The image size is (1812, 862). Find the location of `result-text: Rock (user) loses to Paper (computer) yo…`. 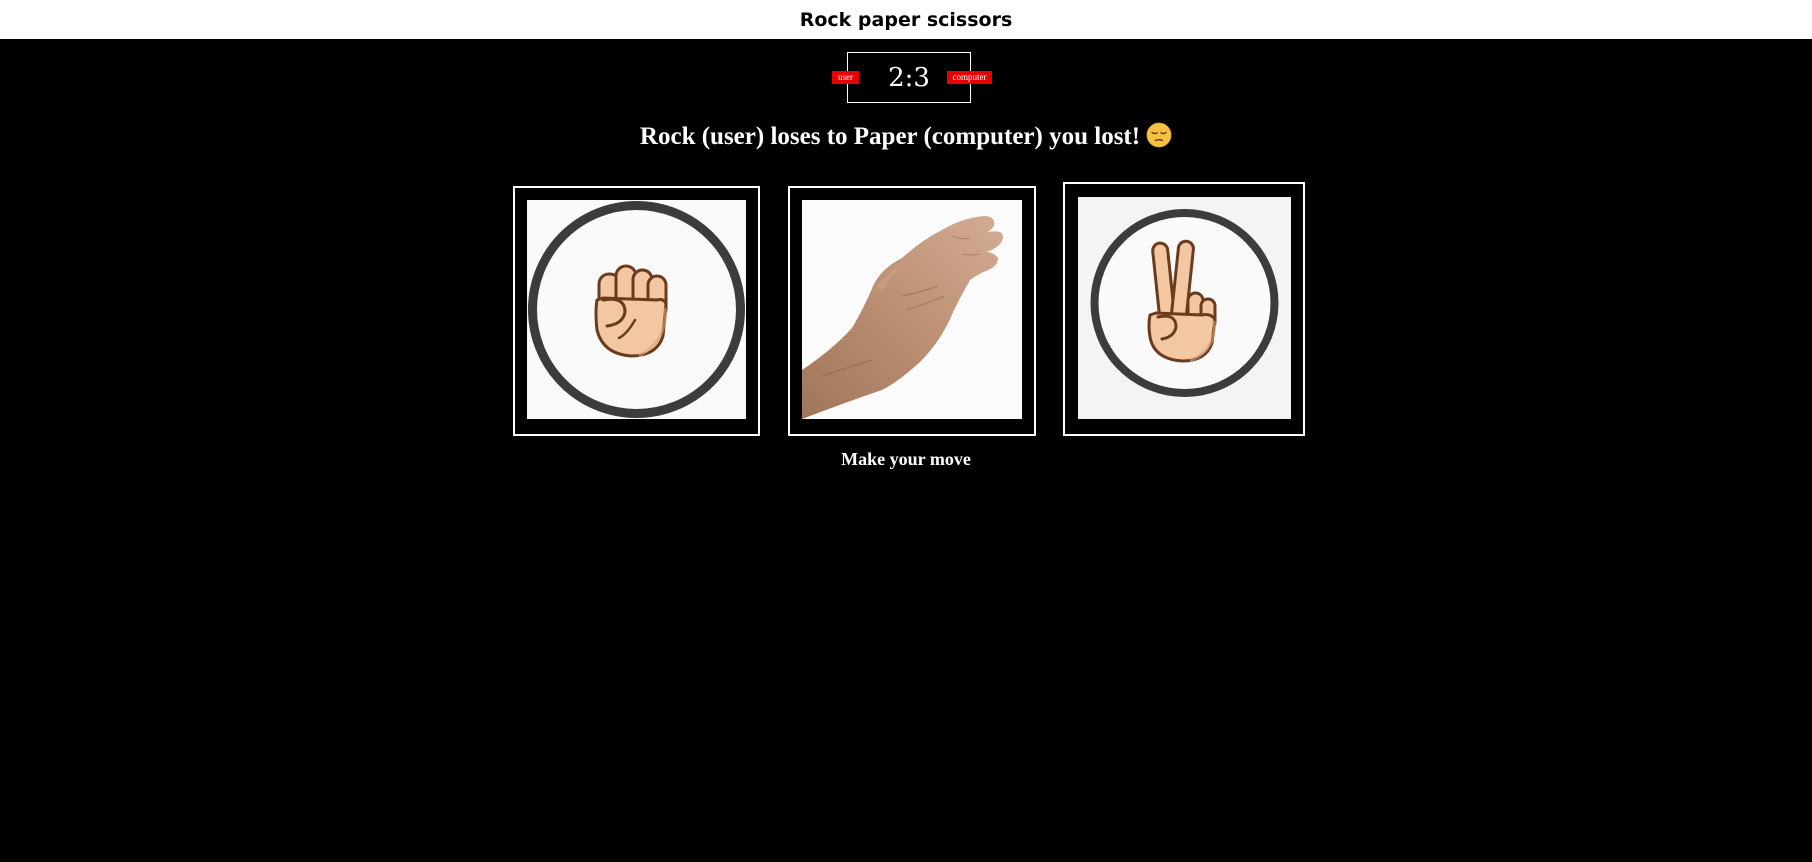

result-text: Rock (user) loses to Paper (computer) yo… is located at coordinates (890, 136).